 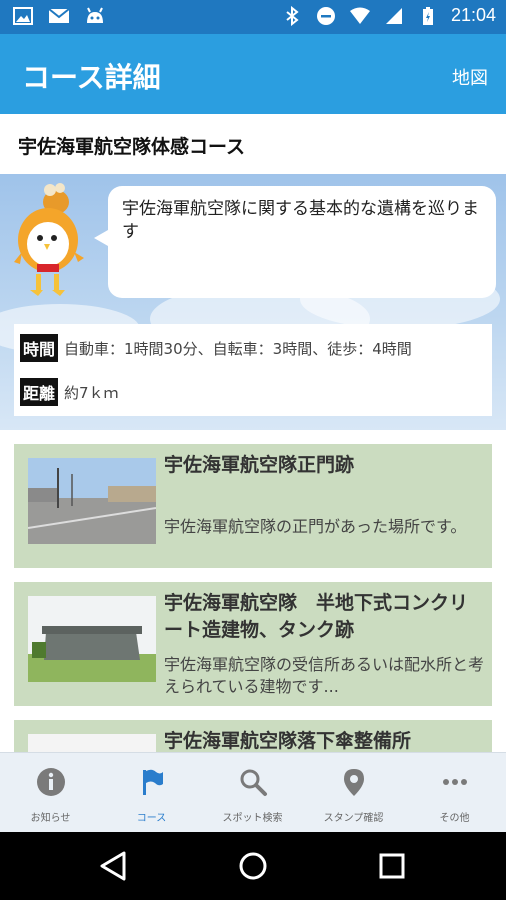 What do you see at coordinates (50, 818) in the screenshot?
I see `tab-label: お知らせ` at bounding box center [50, 818].